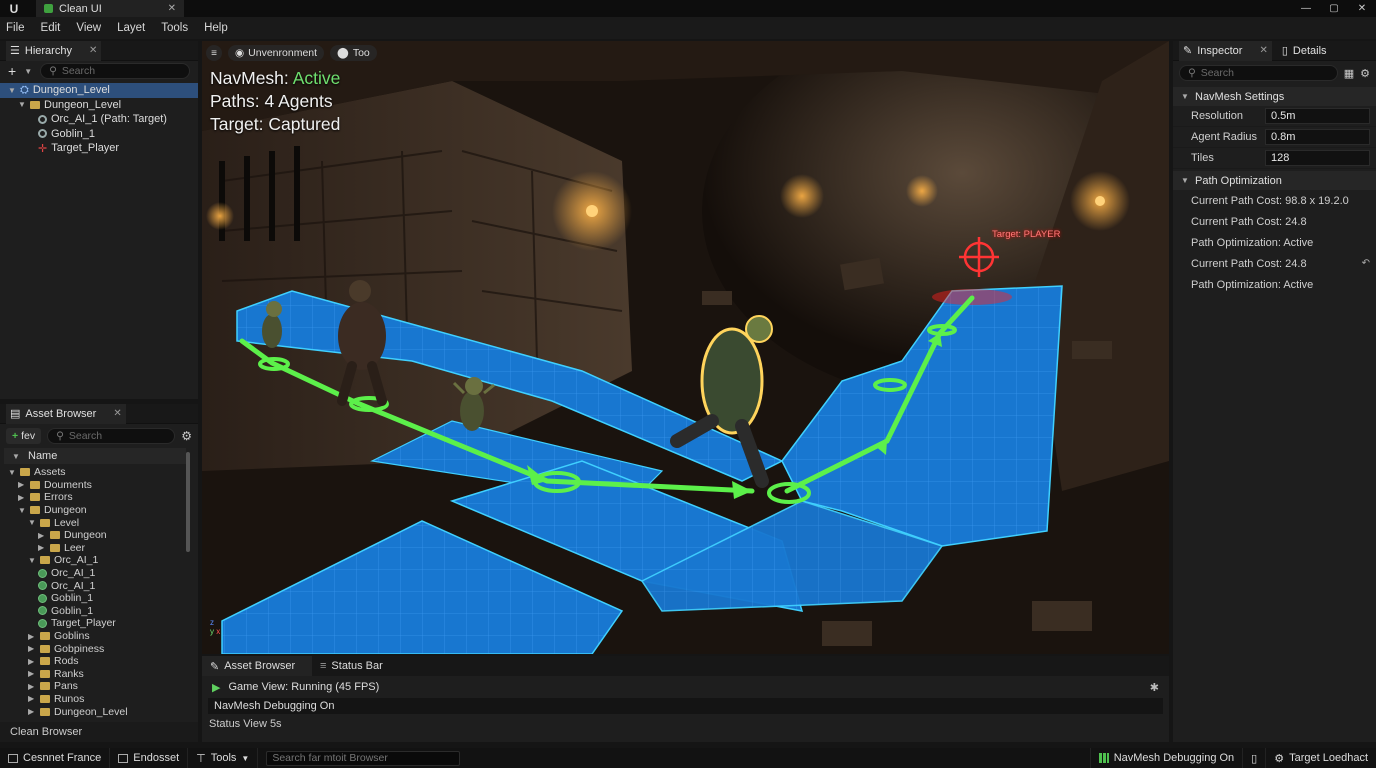 Image resolution: width=1376 pixels, height=768 pixels. I want to click on asset-column-header: ▼ Name, so click(95, 456).